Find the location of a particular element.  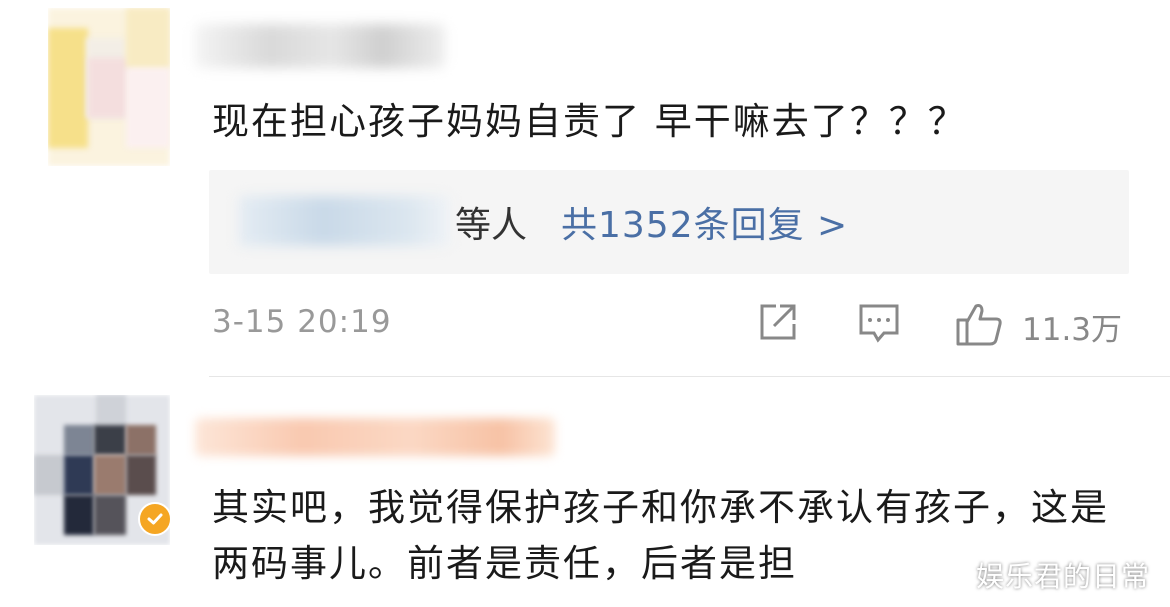

like-count: 11.3万 is located at coordinates (1072, 330).